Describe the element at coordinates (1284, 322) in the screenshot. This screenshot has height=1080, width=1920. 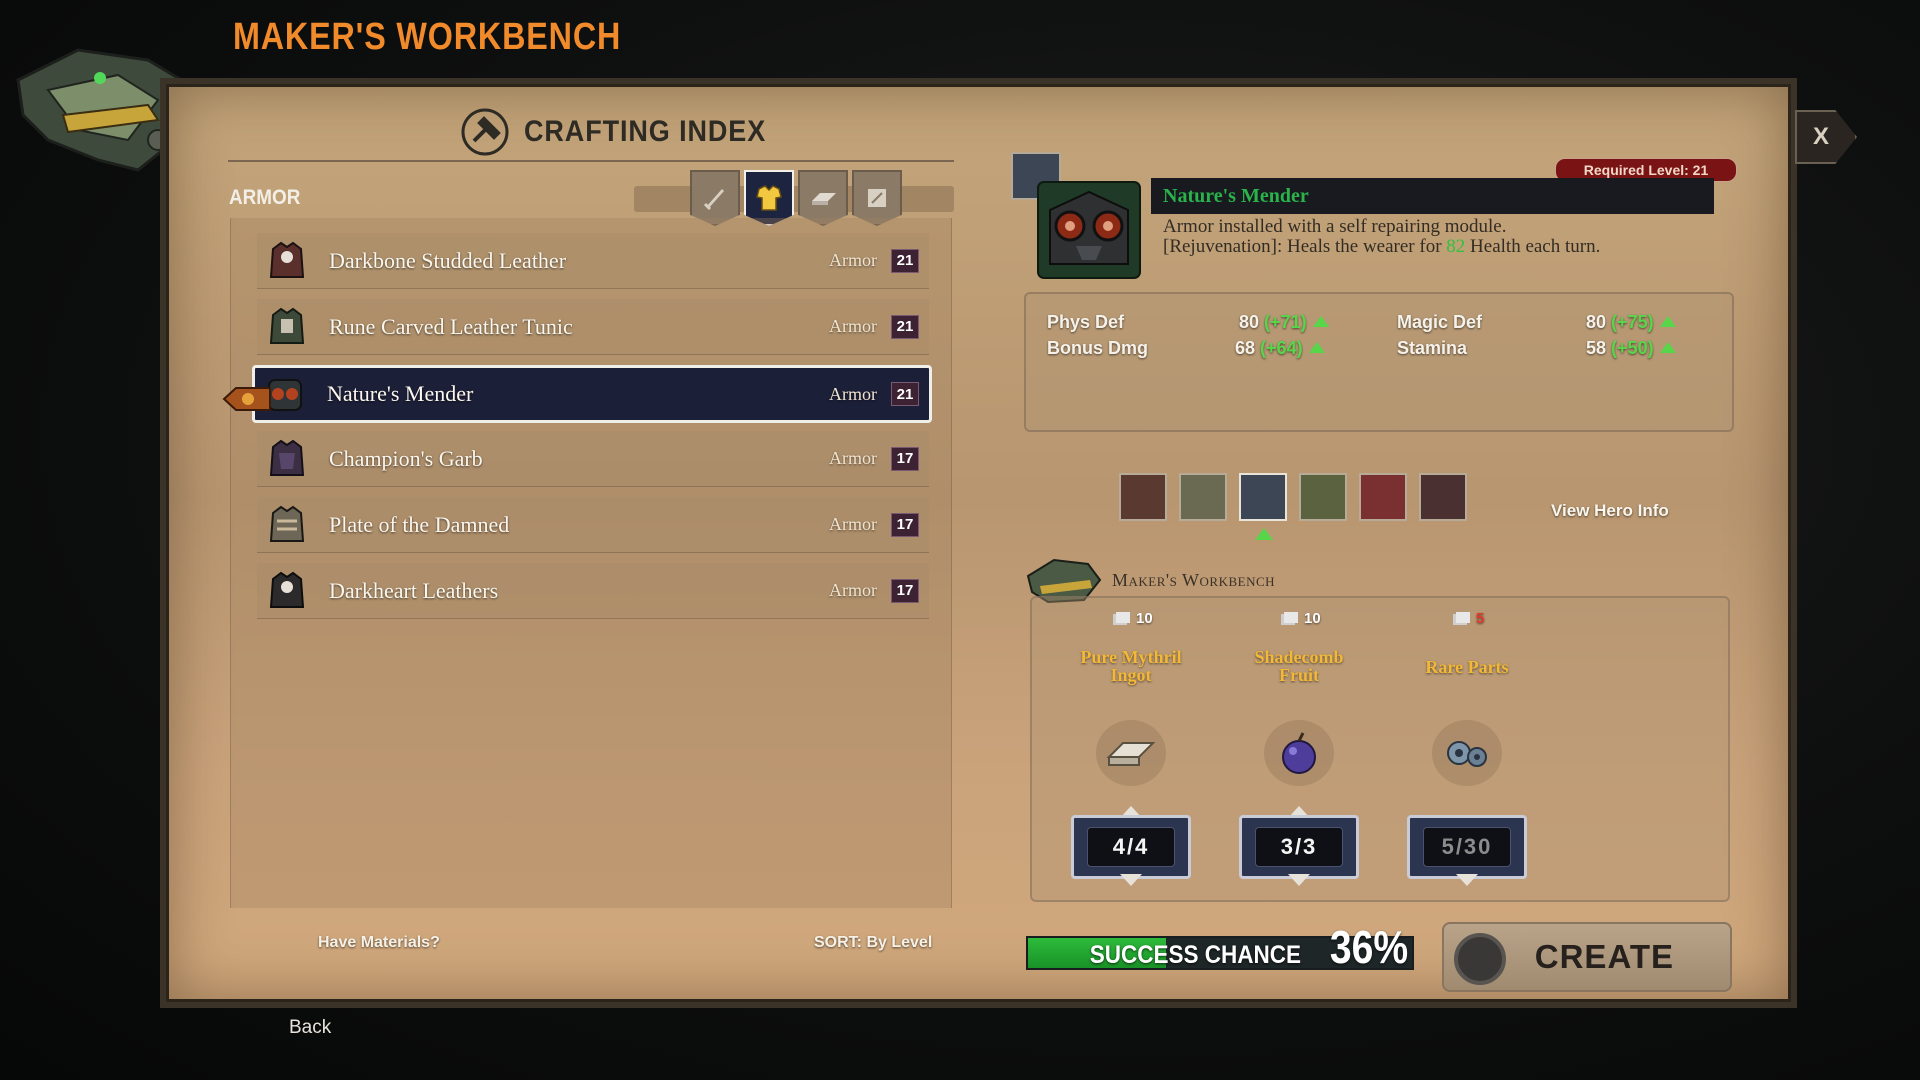
I see `stat-value: 80 (+71)` at that location.